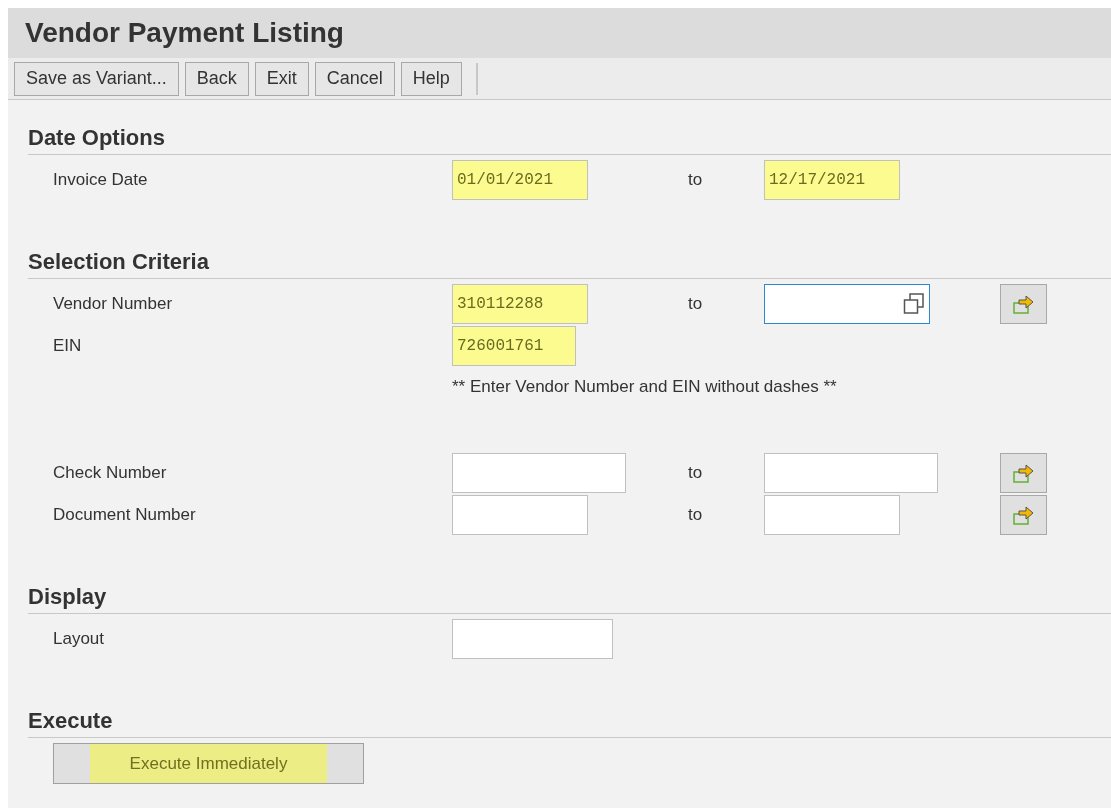 The image size is (1111, 808). What do you see at coordinates (520, 304) in the screenshot?
I see `input-field: 310112288` at bounding box center [520, 304].